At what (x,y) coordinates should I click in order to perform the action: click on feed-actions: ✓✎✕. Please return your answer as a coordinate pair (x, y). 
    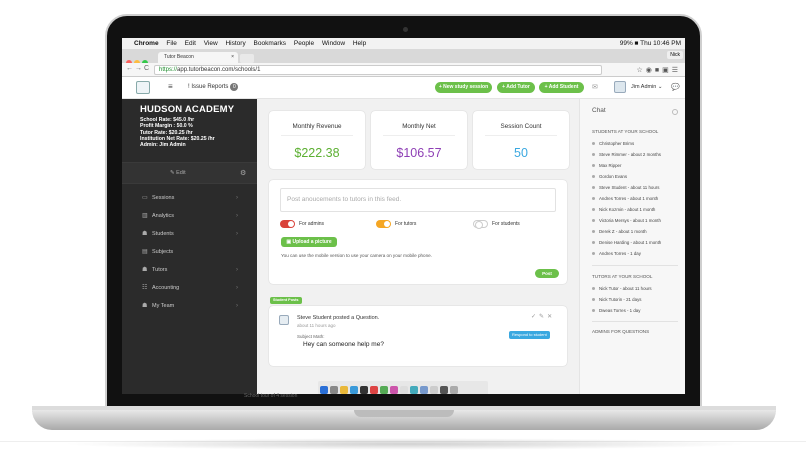
    Looking at the image, I should click on (543, 316).